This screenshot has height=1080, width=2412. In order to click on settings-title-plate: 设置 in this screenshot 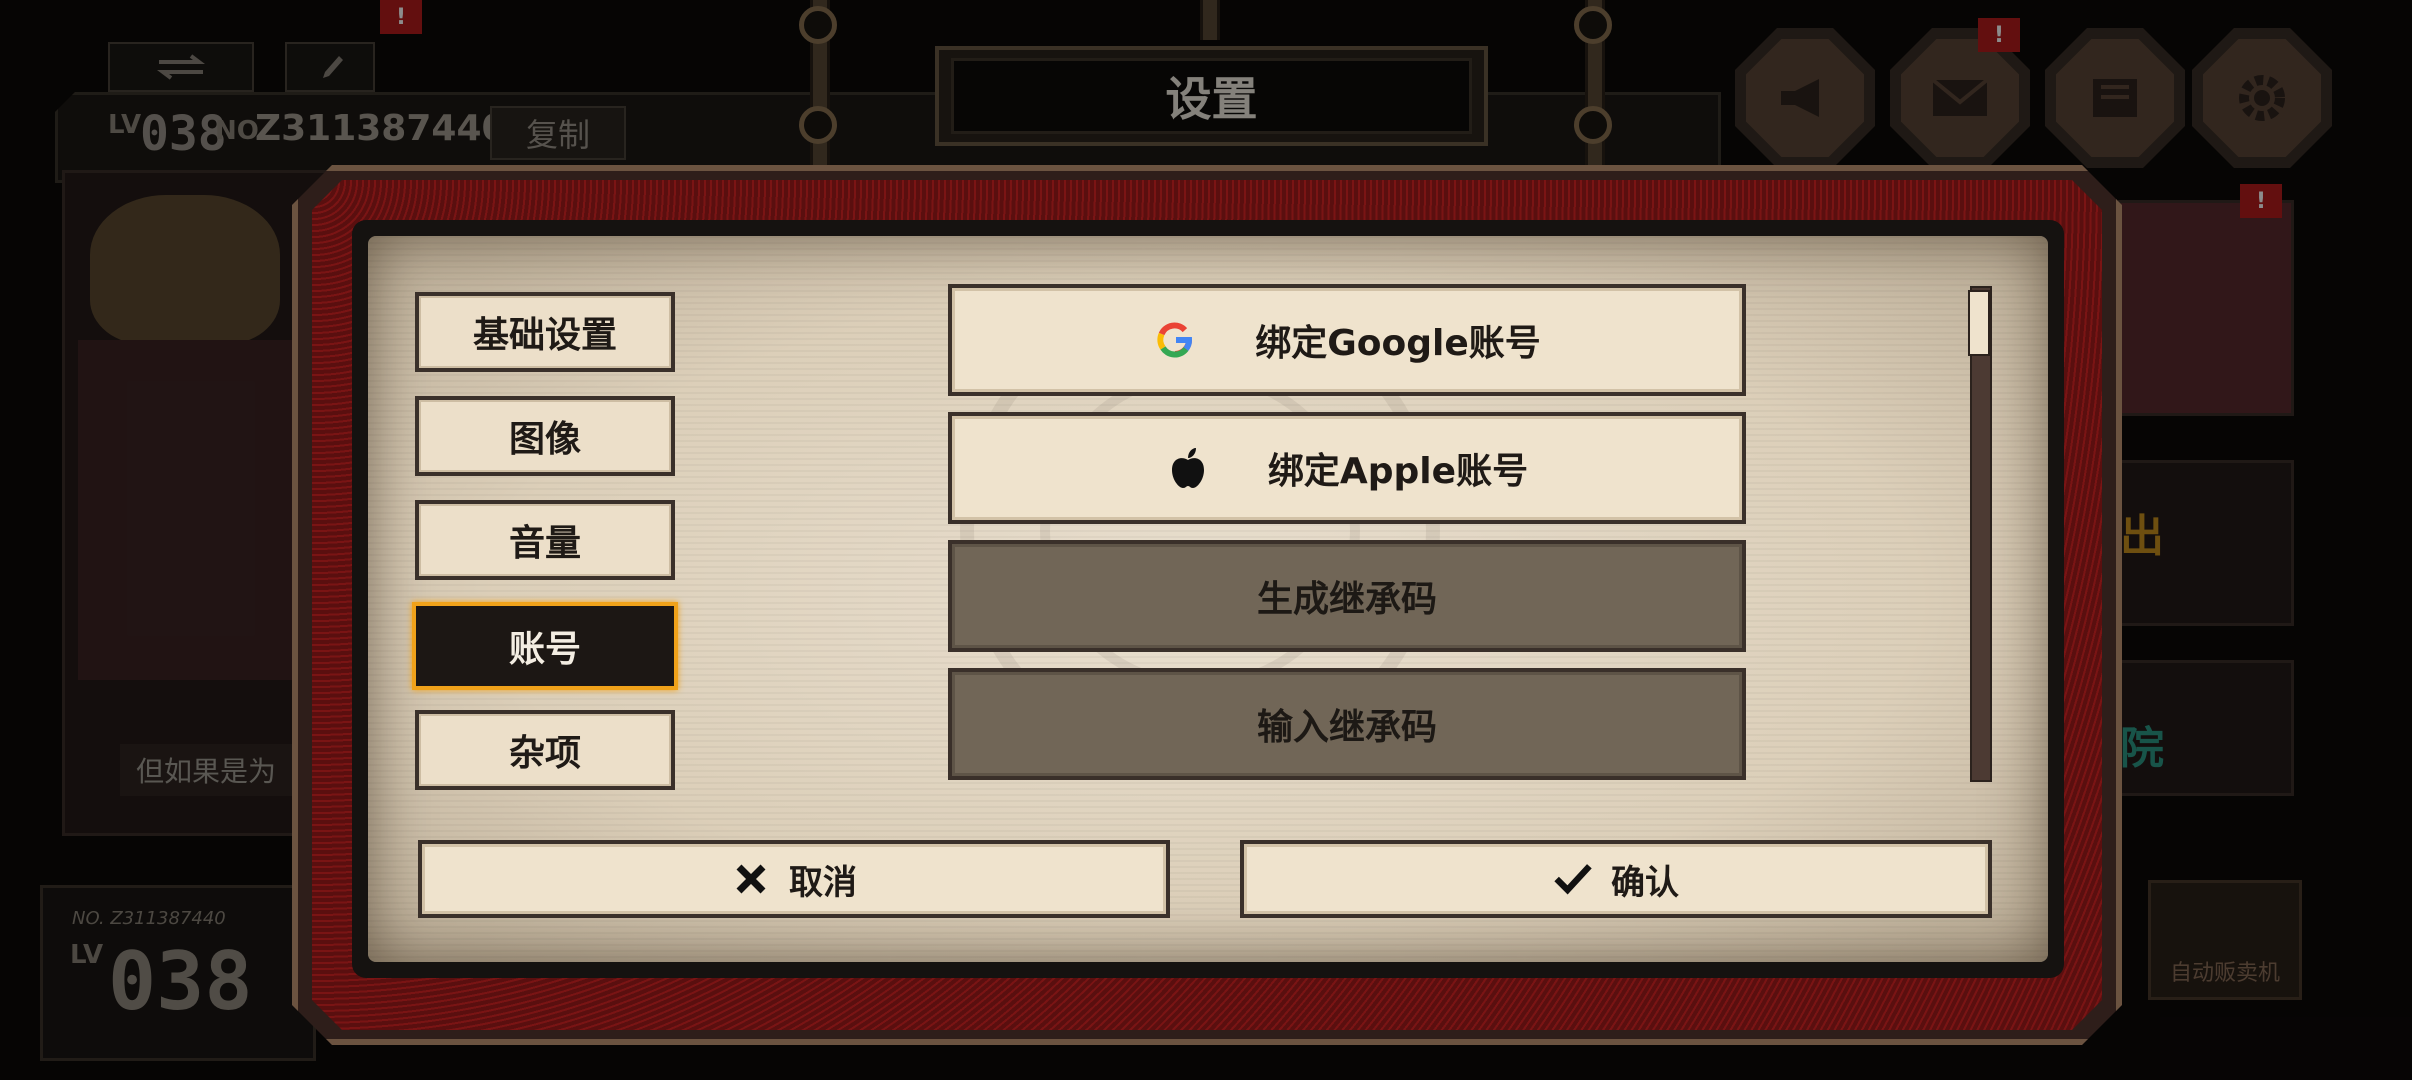, I will do `click(1211, 96)`.